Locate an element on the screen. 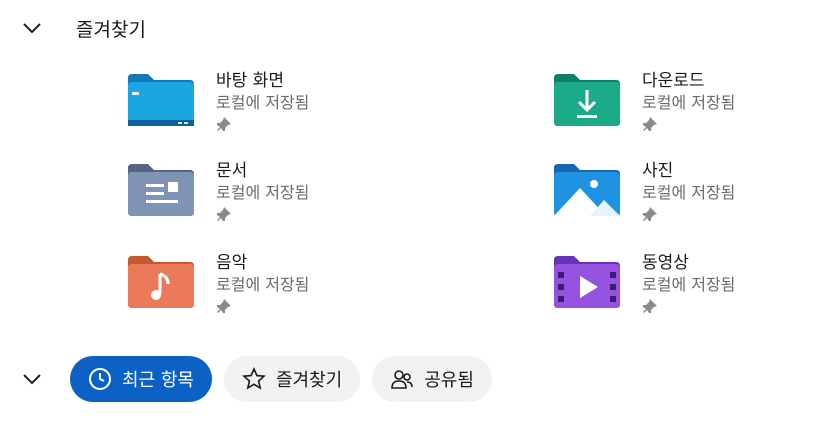  tab-label: 즐겨찾기 is located at coordinates (309, 380).